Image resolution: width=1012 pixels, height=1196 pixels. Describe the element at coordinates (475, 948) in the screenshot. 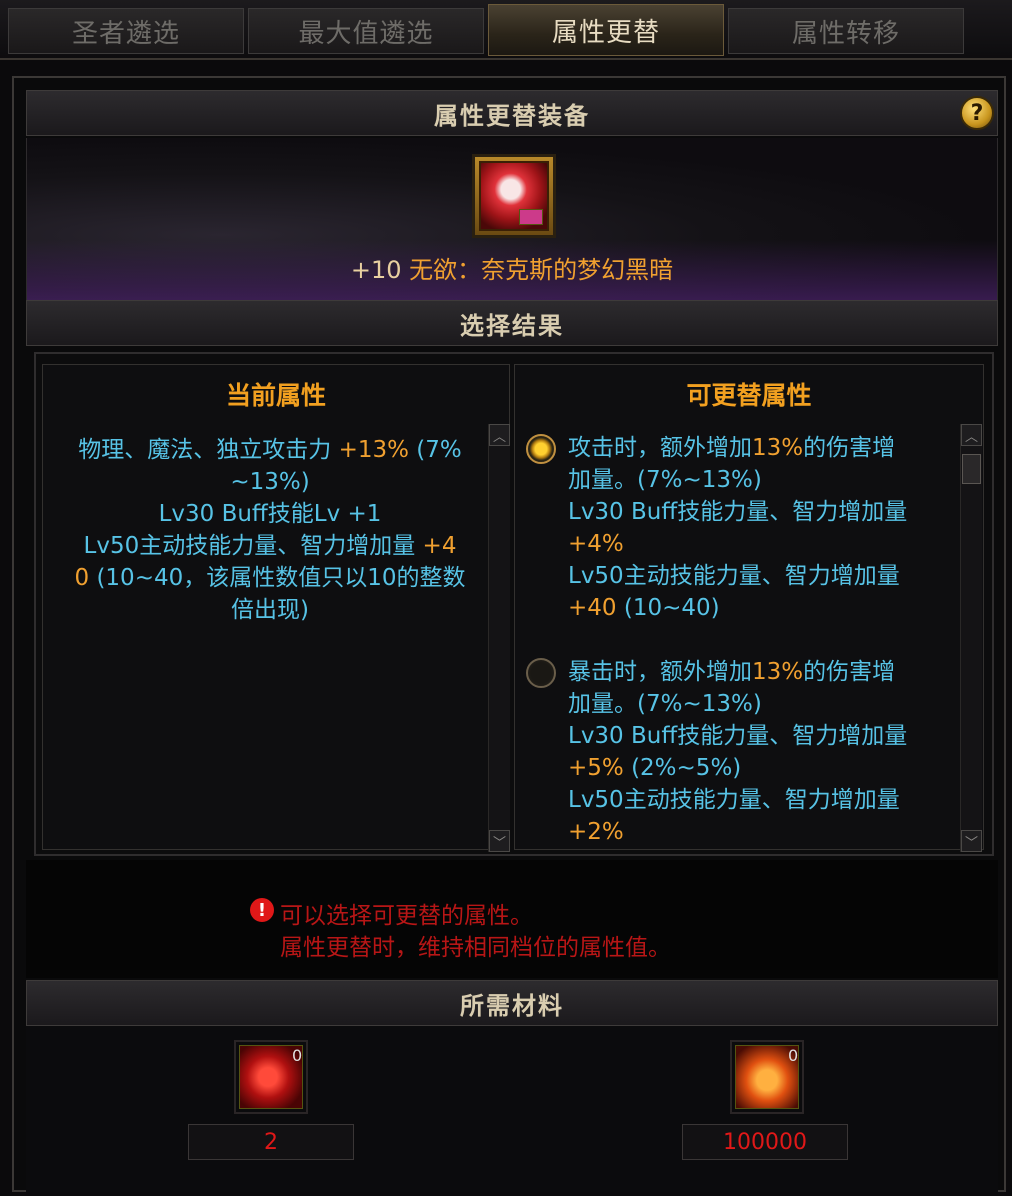

I see `warning-line-2: 属性更替时，维持相同档位的属性值。` at that location.